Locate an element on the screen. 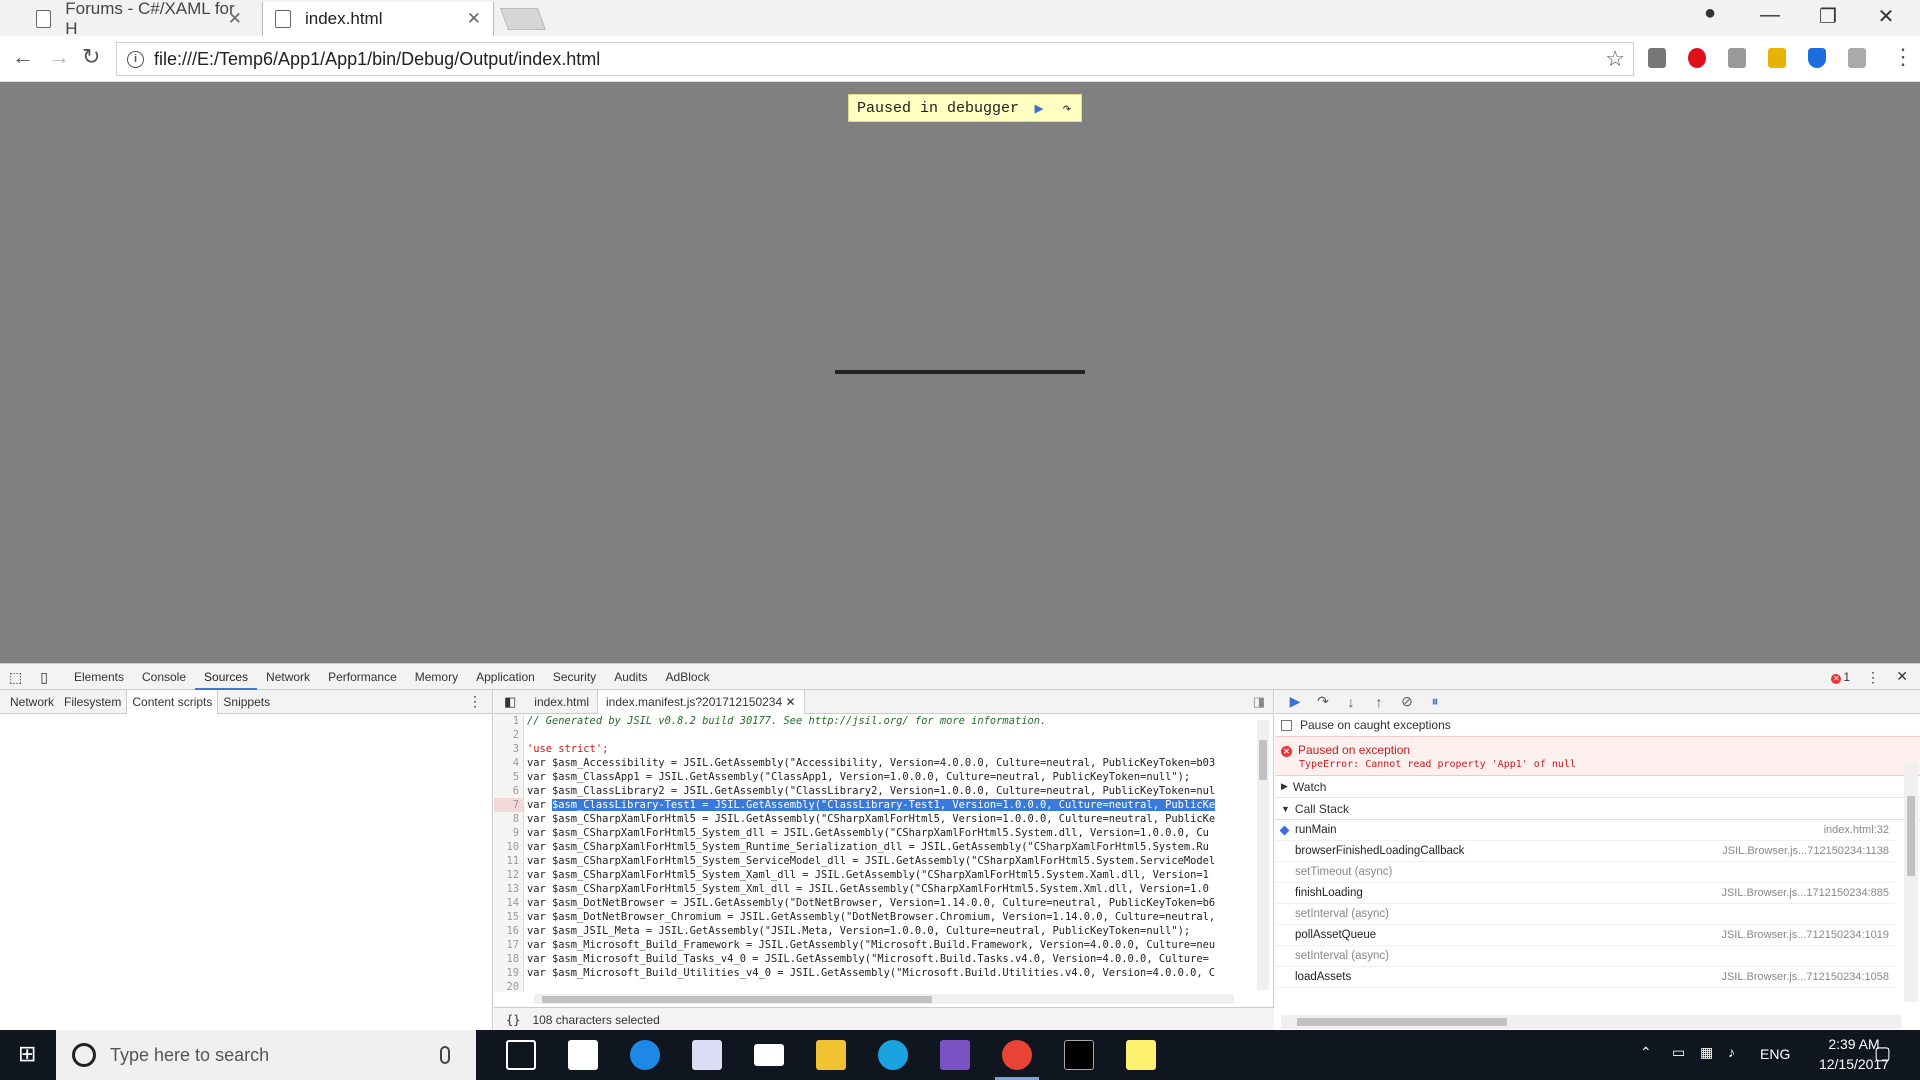 The image size is (1920, 1080). line-number: 15 is located at coordinates (509, 917).